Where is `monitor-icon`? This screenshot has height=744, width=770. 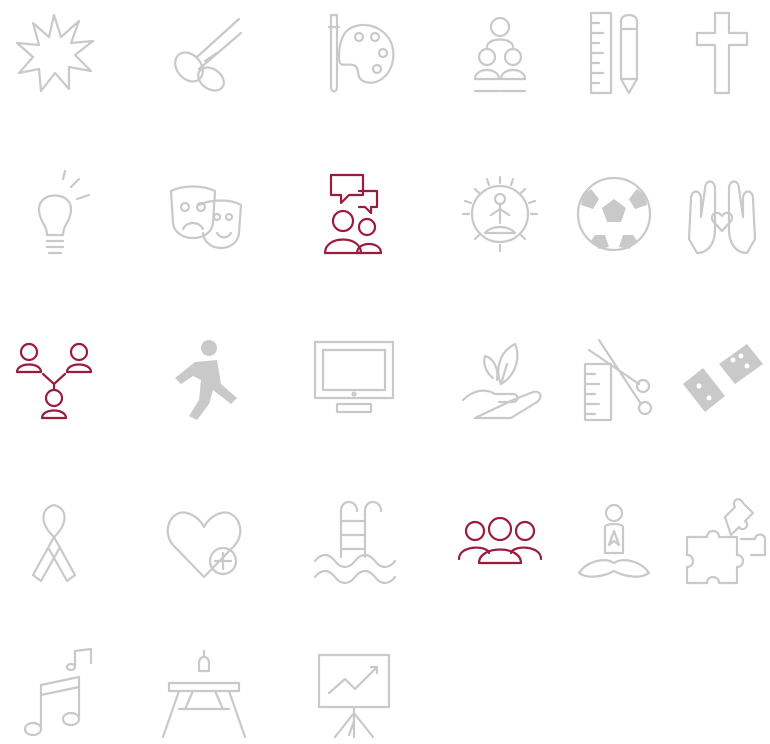 monitor-icon is located at coordinates (354, 377).